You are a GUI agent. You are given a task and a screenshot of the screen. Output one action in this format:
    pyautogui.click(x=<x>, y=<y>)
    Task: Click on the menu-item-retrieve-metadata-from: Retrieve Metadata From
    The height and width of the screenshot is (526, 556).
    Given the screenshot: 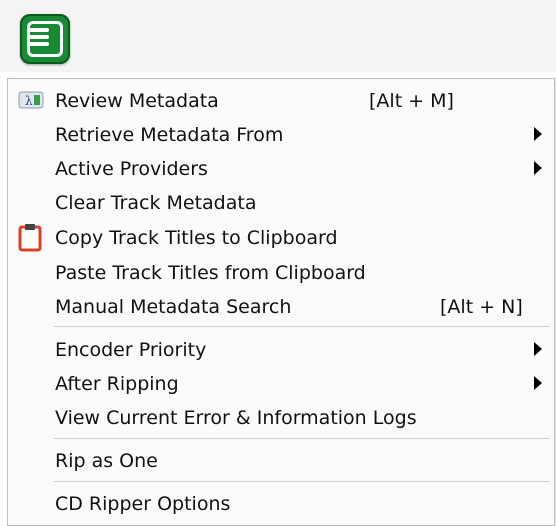 What is the action you would take?
    pyautogui.click(x=281, y=134)
    